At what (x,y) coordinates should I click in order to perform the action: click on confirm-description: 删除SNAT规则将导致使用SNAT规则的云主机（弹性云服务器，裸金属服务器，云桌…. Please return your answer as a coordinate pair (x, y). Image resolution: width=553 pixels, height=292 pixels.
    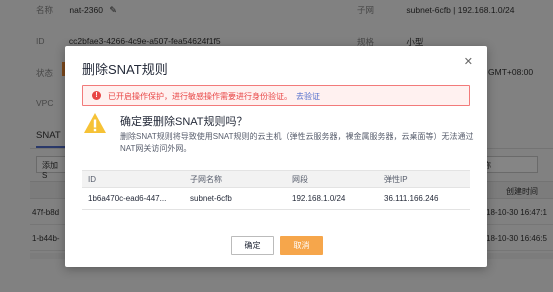
    Looking at the image, I should click on (297, 142).